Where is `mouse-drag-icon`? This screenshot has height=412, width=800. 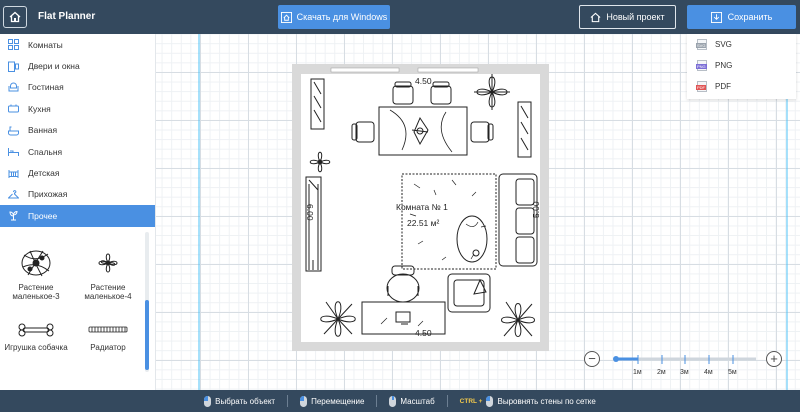 mouse-drag-icon is located at coordinates (304, 401).